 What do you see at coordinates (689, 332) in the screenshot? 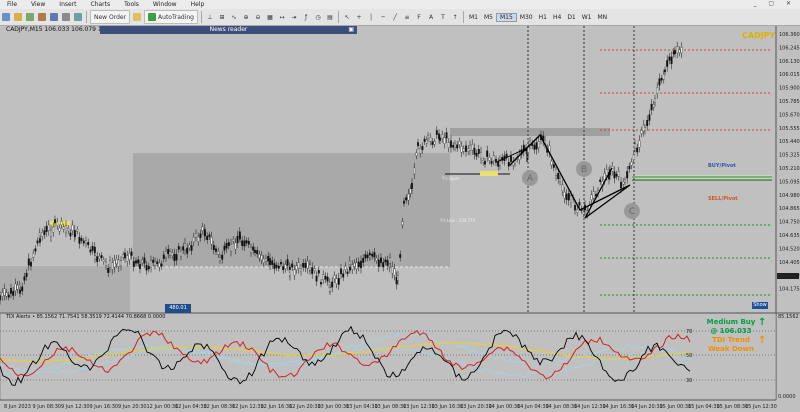
I see `tdi-level-70: 70` at bounding box center [689, 332].